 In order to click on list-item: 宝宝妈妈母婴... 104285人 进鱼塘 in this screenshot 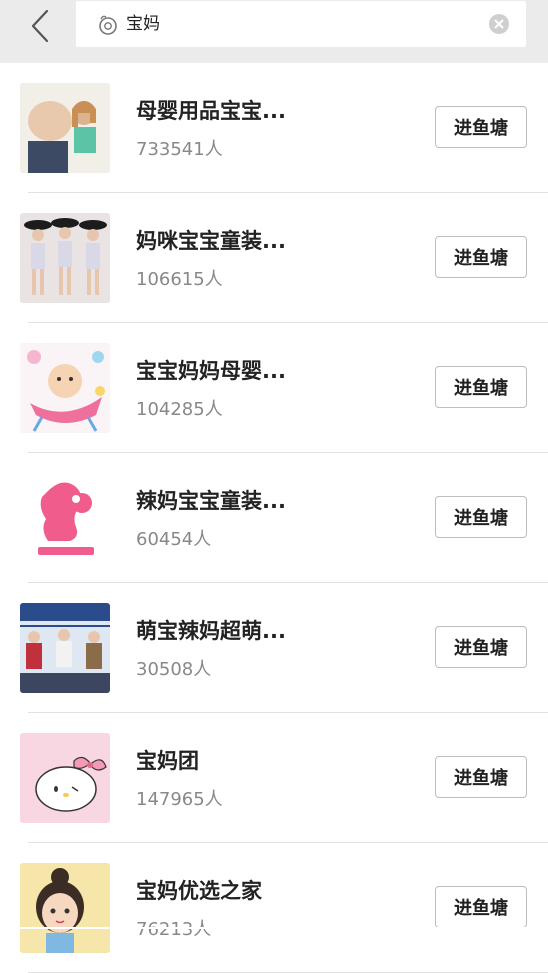, I will do `click(274, 388)`.